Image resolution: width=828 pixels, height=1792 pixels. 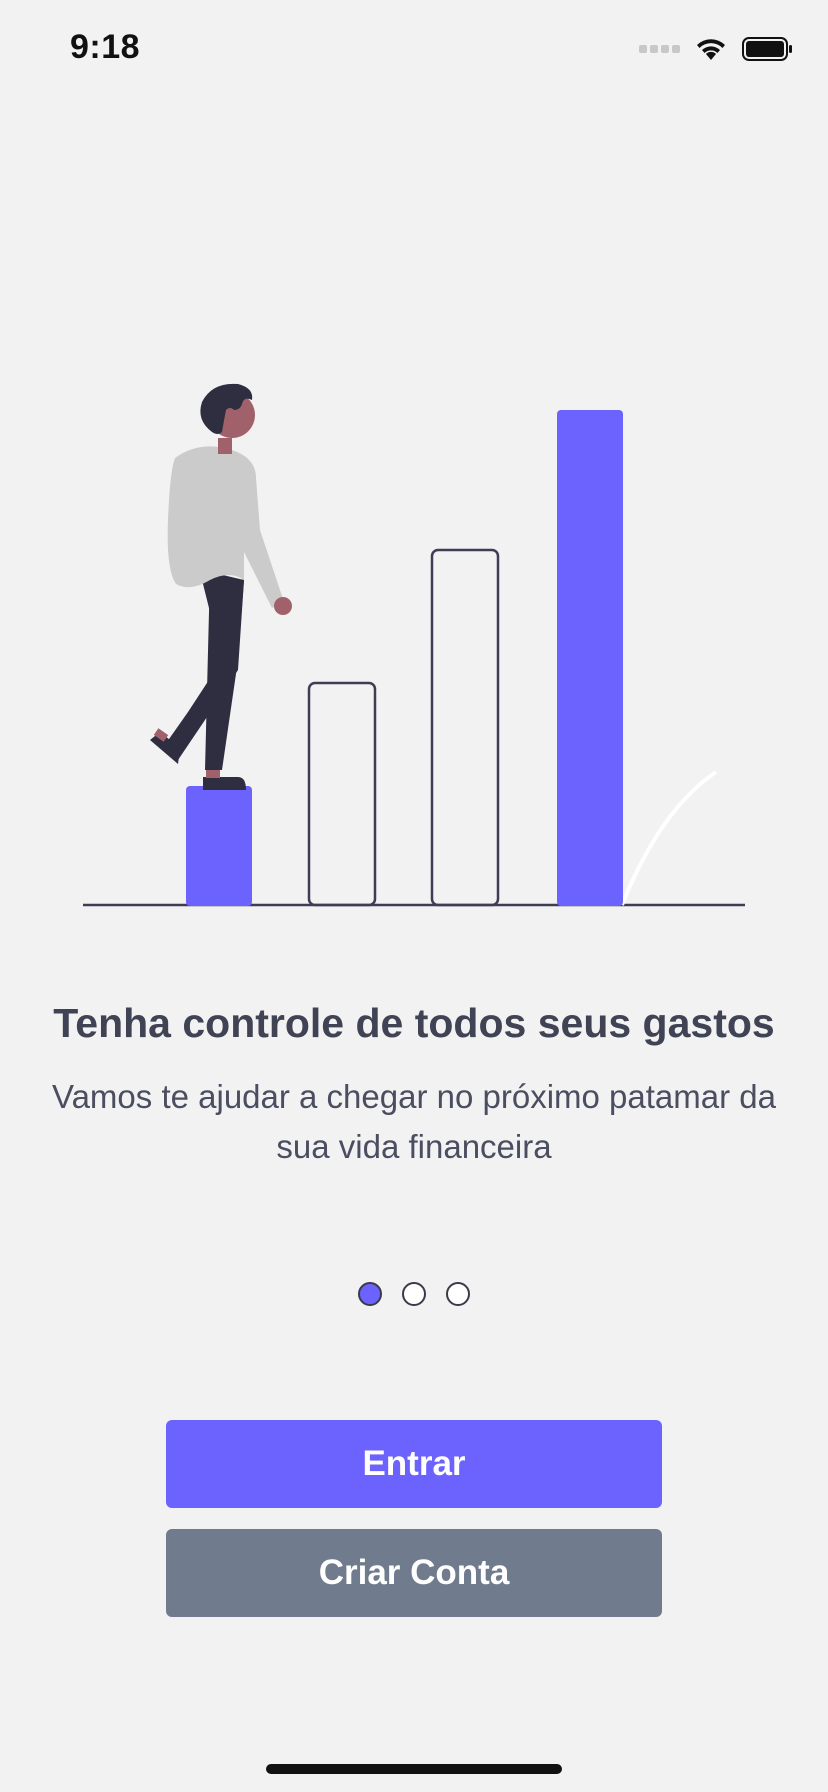 I want to click on create-account-button: Criar Conta, so click(x=414, y=1573).